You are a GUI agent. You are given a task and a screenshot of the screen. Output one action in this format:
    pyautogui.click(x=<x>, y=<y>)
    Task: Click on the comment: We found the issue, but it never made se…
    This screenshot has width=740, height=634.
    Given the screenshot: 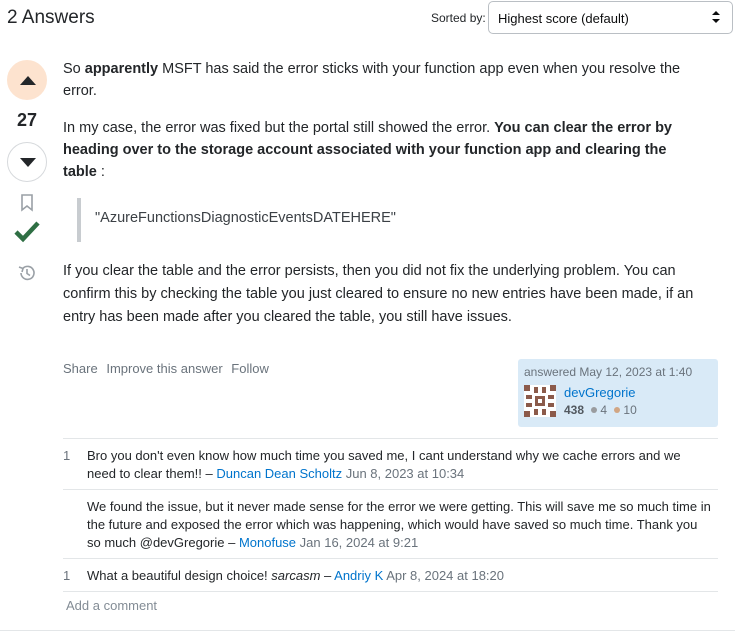 What is the action you would take?
    pyautogui.click(x=390, y=524)
    